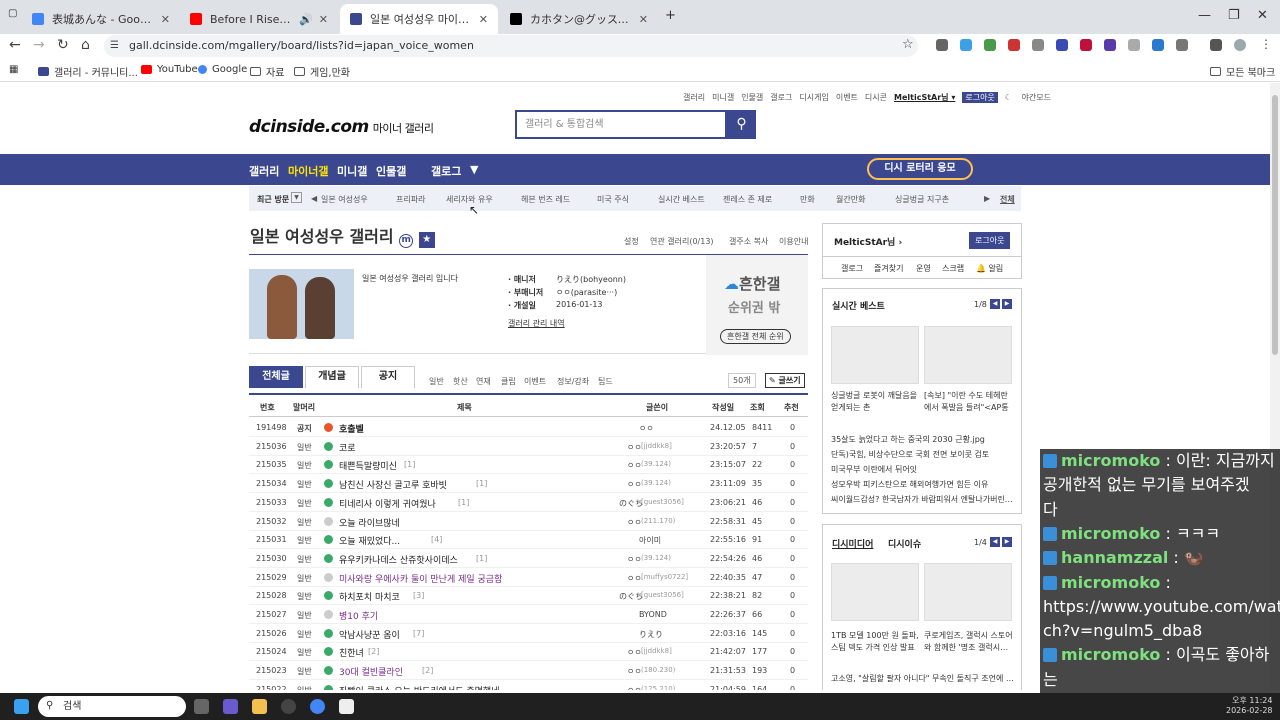  What do you see at coordinates (579, 19) in the screenshot?
I see `tab-x: カホタン@グッスマのすみっこ… ✕` at bounding box center [579, 19].